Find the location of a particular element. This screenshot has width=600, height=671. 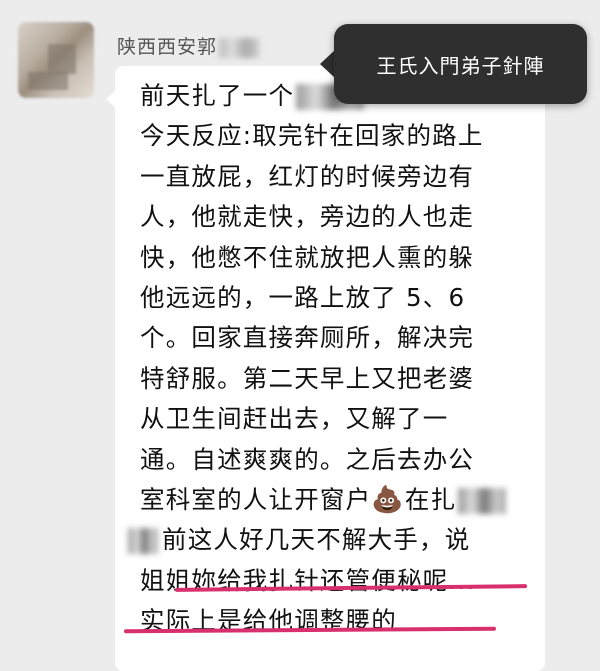

message-line: 实际上是给他调整腰的 is located at coordinates (268, 621).